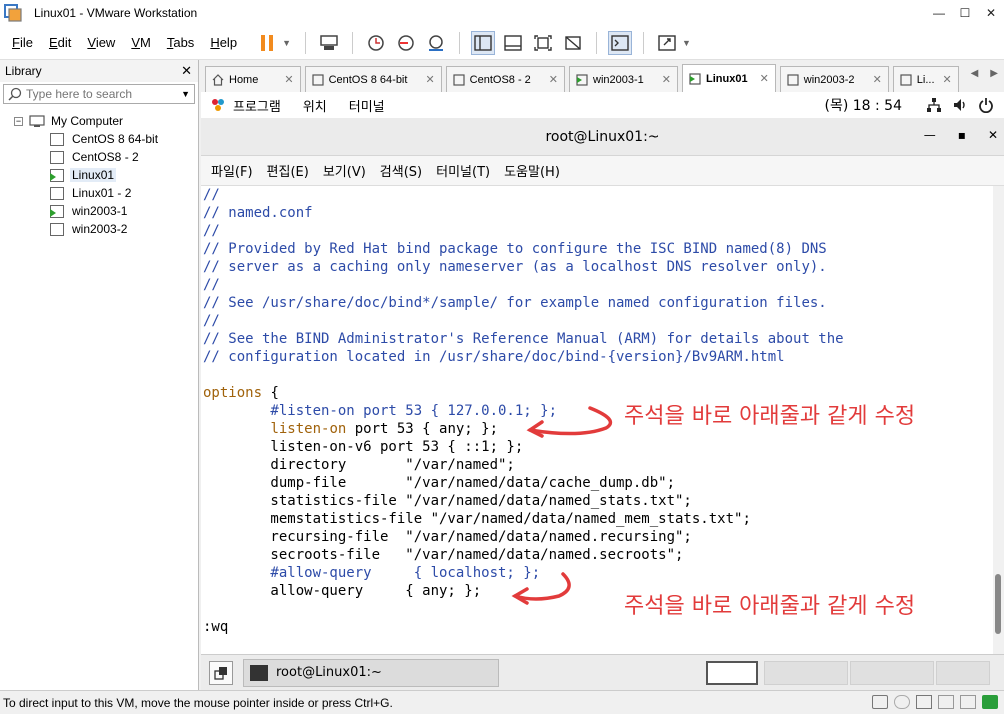 This screenshot has height=714, width=1004. I want to click on revert-snapshot-icon, so click(406, 43).